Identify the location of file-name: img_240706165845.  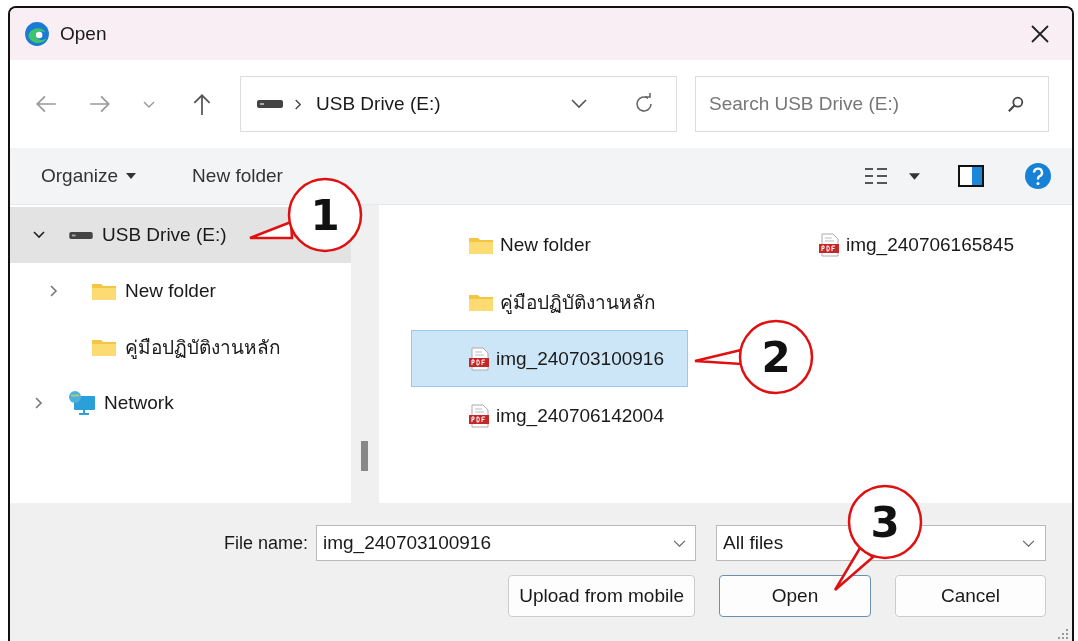
(930, 244).